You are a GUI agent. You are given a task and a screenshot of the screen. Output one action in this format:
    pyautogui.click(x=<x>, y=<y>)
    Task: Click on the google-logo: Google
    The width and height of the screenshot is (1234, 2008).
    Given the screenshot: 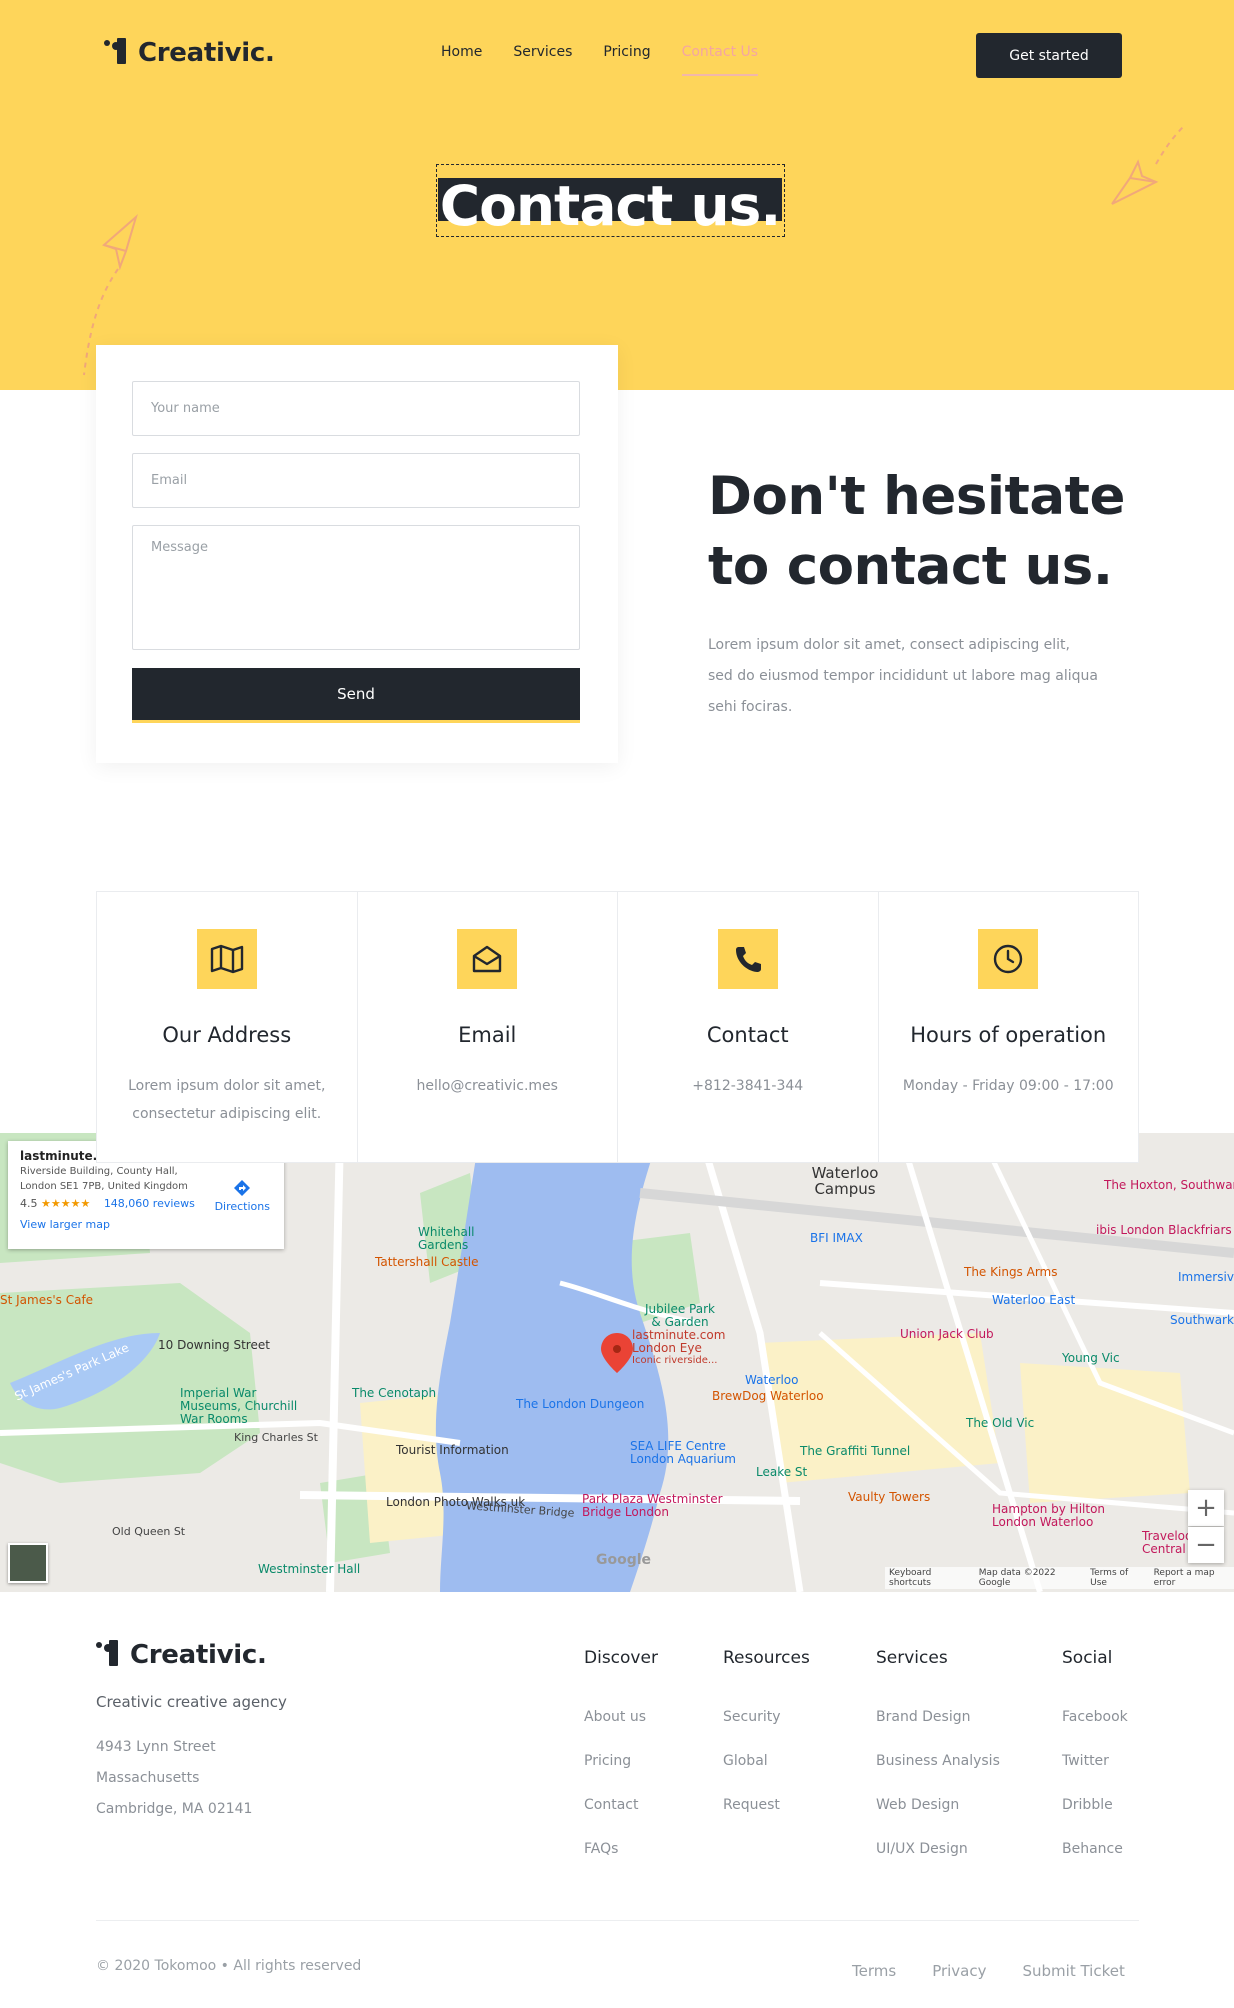 What is the action you would take?
    pyautogui.click(x=624, y=1560)
    